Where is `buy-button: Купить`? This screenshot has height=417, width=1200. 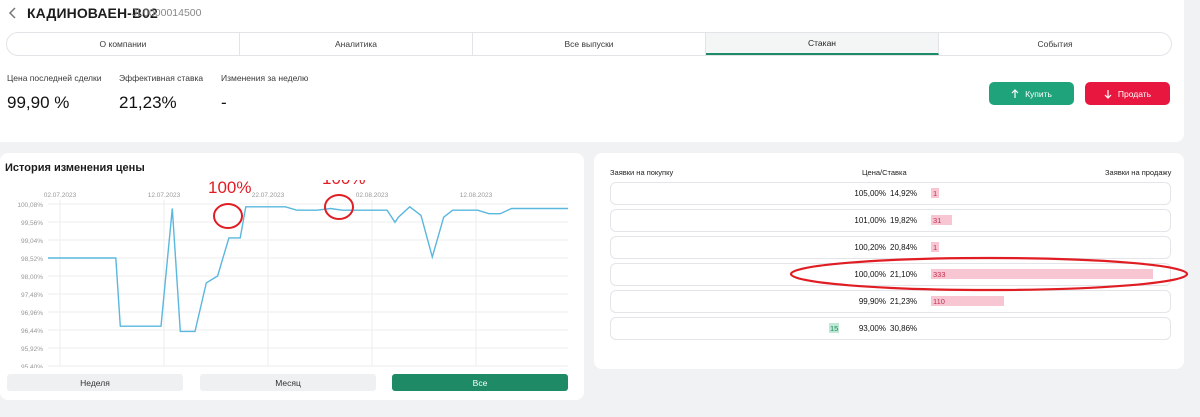
buy-button: Купить is located at coordinates (1031, 93).